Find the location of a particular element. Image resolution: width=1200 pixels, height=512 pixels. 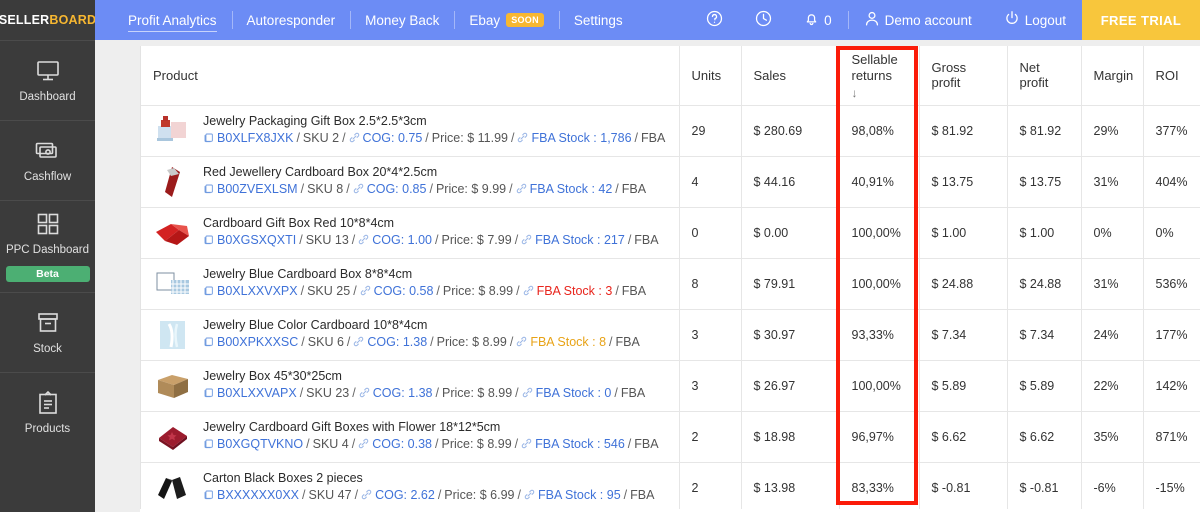

column-header-sellable-returns-line2: returns is located at coordinates (871, 76).